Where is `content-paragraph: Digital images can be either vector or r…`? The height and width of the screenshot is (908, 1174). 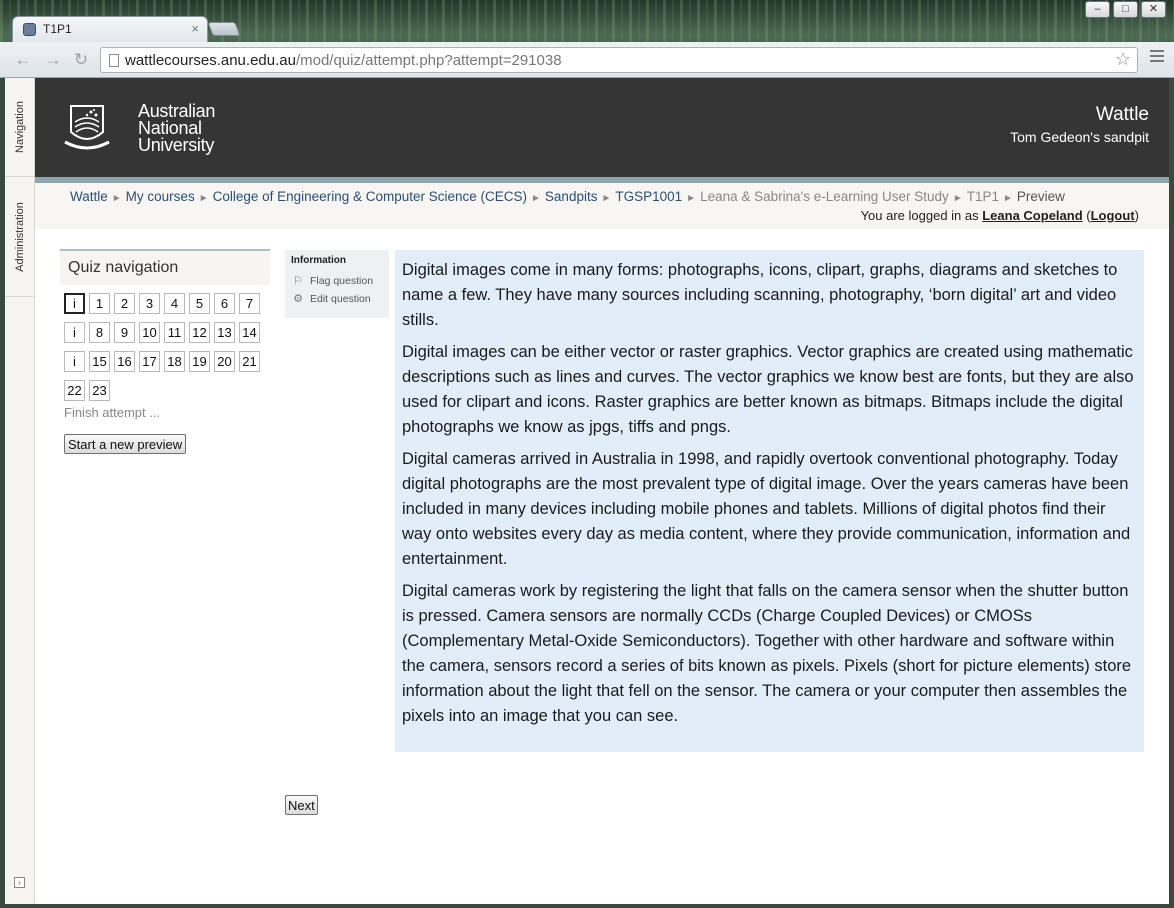
content-paragraph: Digital images can be either vector or r… is located at coordinates (768, 389).